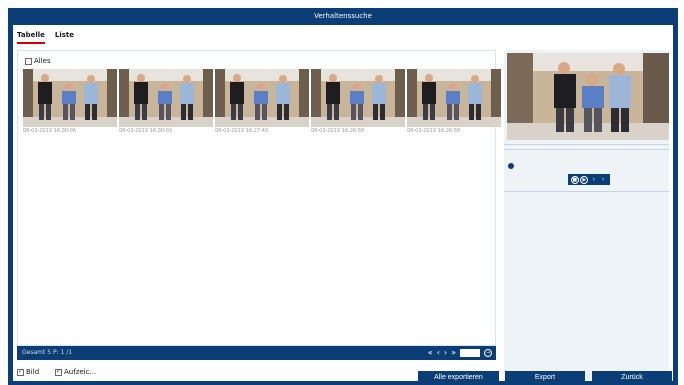 This screenshot has height=385, width=684. Describe the element at coordinates (256, 353) in the screenshot. I see `pagination-bar: Gesamt 5 P: 1 /1 « ‹ › » →` at that location.